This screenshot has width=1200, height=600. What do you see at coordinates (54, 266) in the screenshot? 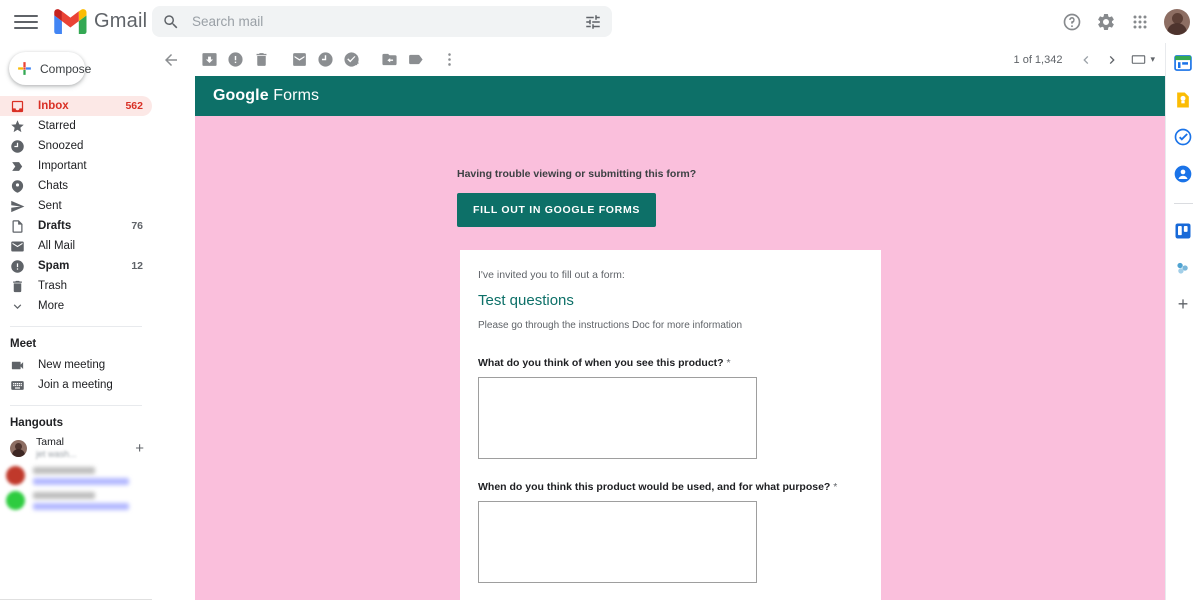
I see `sidebar-label-spam: Spam` at bounding box center [54, 266].